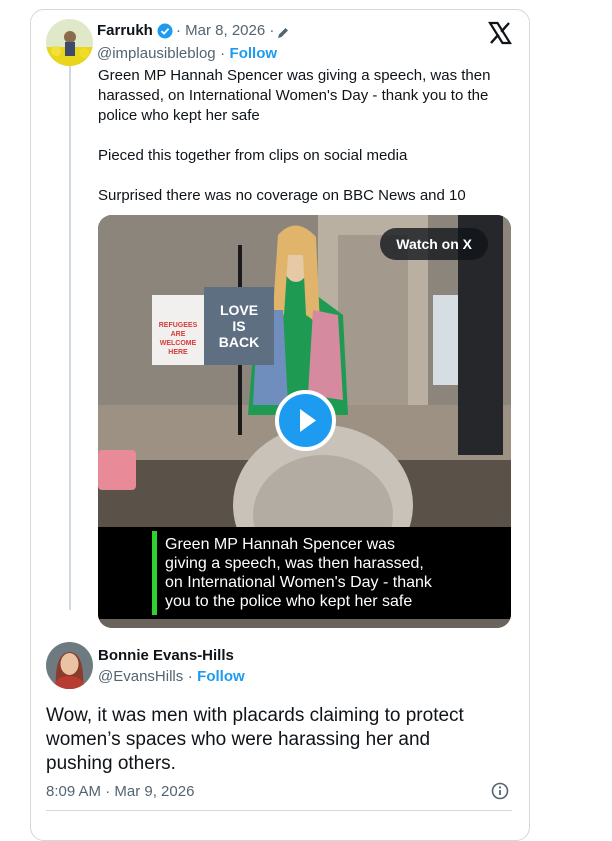 The height and width of the screenshot is (841, 612). Describe the element at coordinates (289, 601) in the screenshot. I see `caption-line: you to the police who kept her safe` at that location.